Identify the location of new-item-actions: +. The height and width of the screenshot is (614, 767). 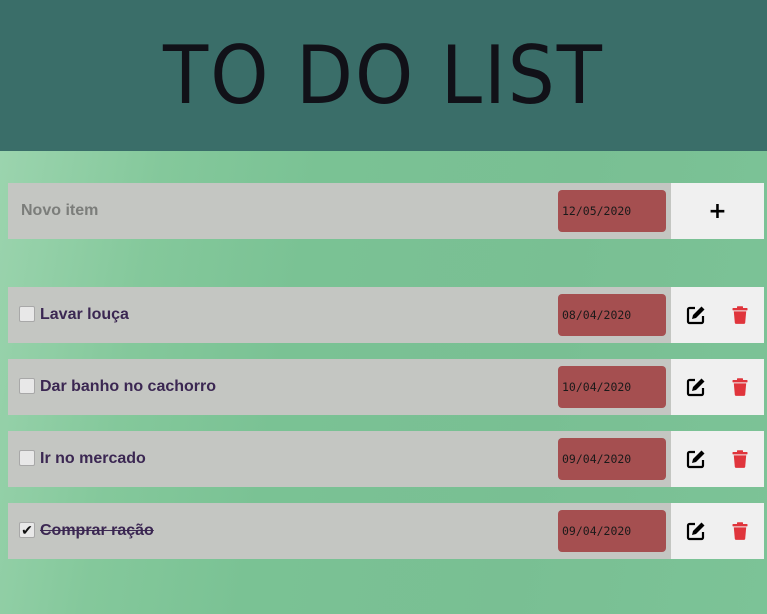
(717, 211).